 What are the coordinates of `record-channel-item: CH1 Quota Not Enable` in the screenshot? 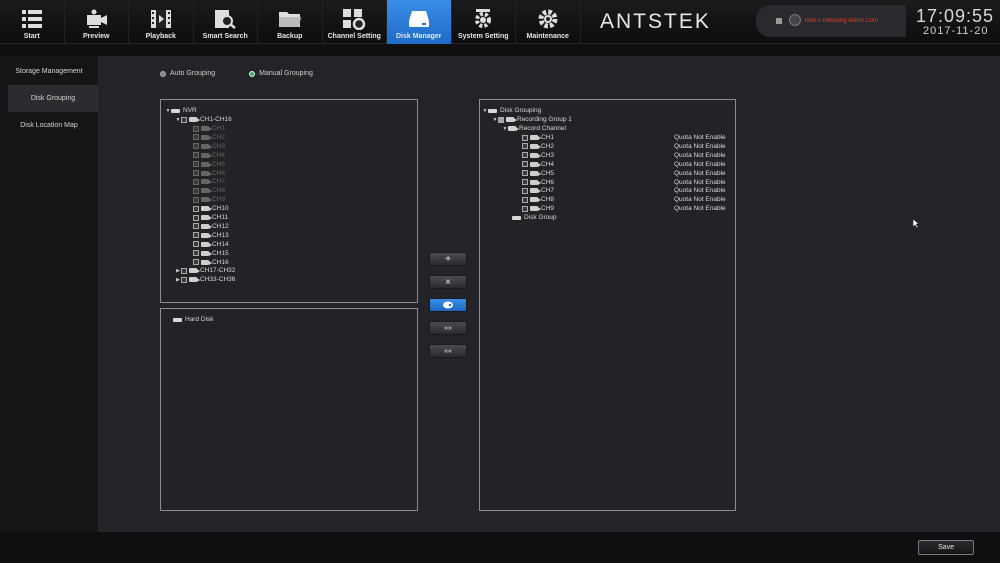 It's located at (627, 137).